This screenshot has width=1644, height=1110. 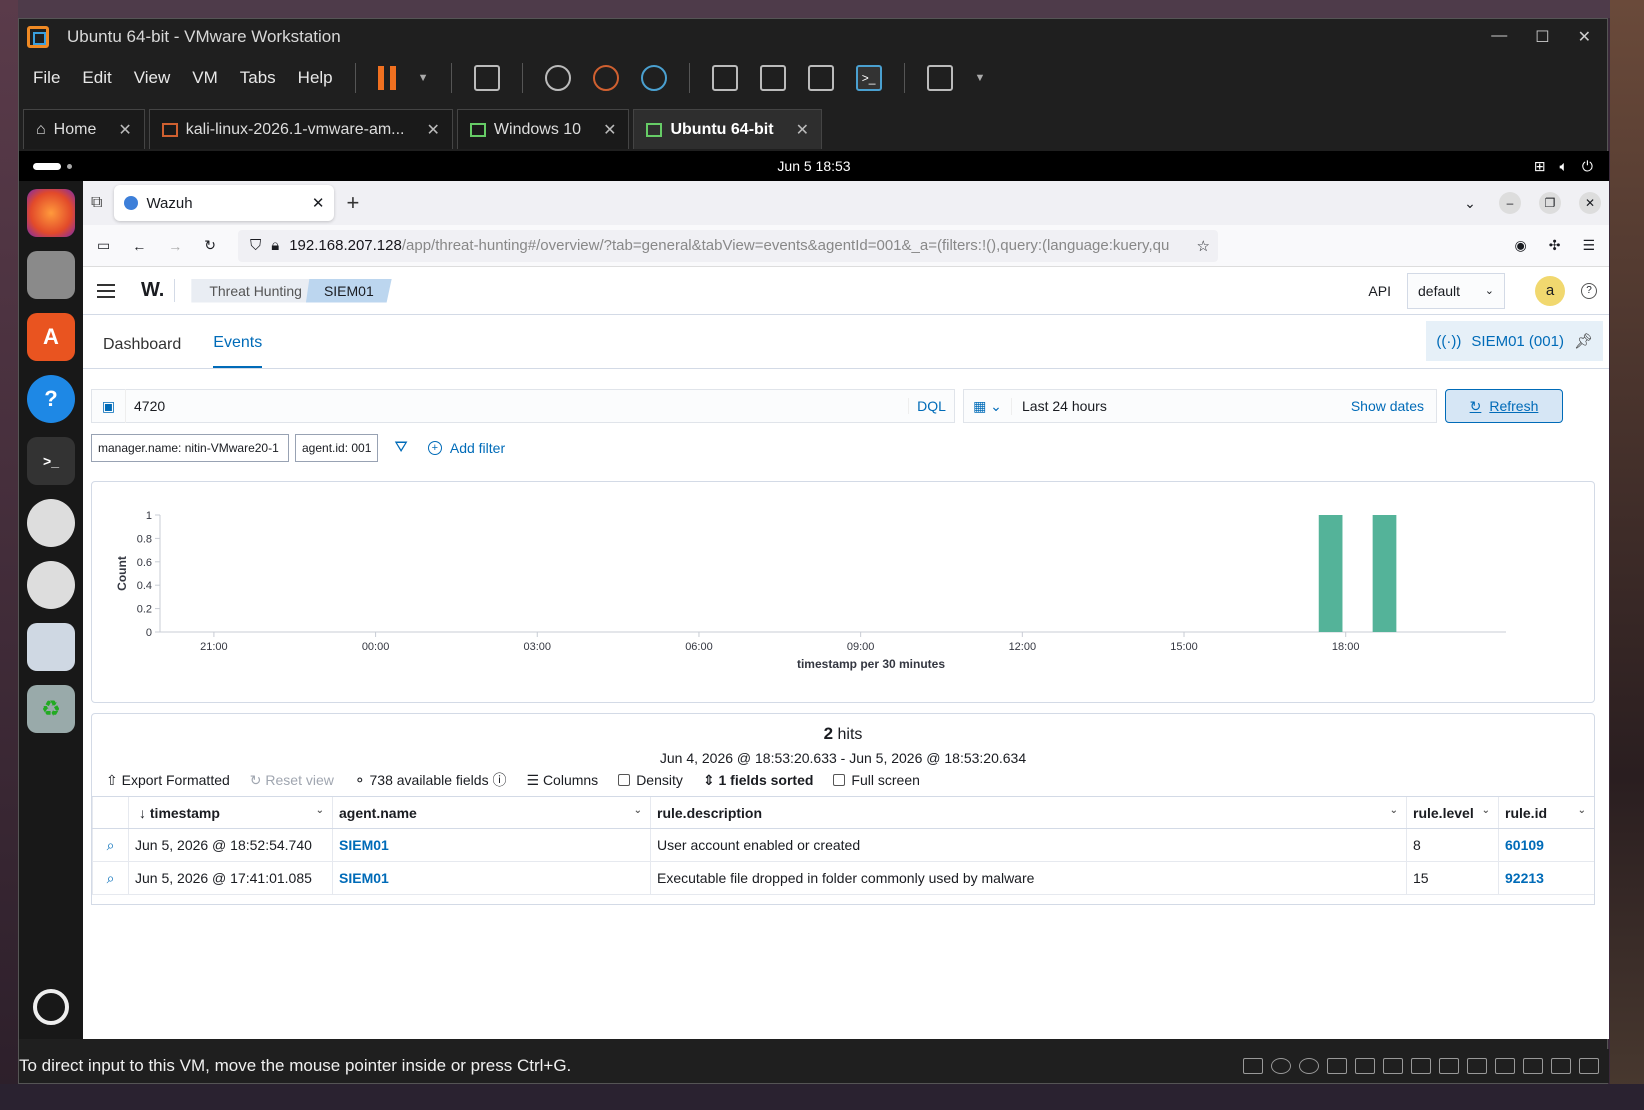 I want to click on user-avatar: a, so click(x=1550, y=290).